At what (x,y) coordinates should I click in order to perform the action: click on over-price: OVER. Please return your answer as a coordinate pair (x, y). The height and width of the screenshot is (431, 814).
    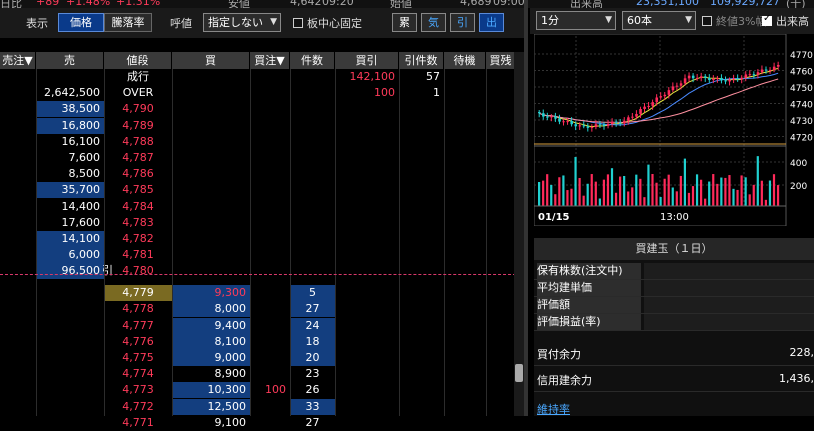
    Looking at the image, I should click on (138, 93).